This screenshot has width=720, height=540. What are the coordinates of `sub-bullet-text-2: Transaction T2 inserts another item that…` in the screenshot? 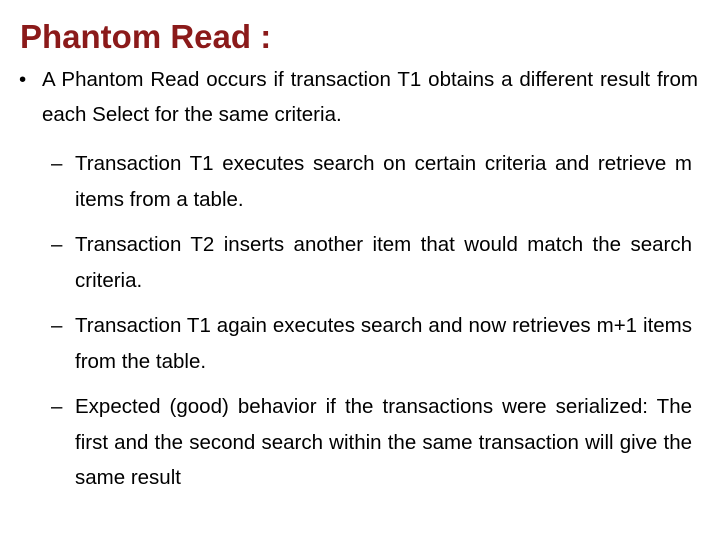 It's located at (383, 262).